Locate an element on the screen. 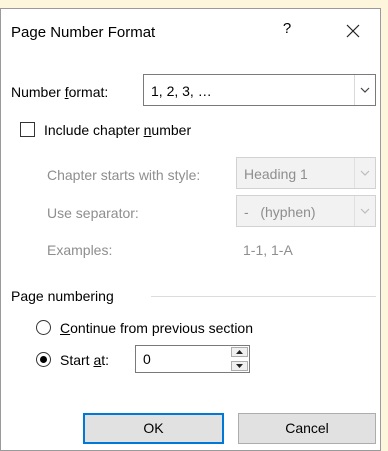 The height and width of the screenshot is (451, 388). start-at-radio is located at coordinates (43, 359).